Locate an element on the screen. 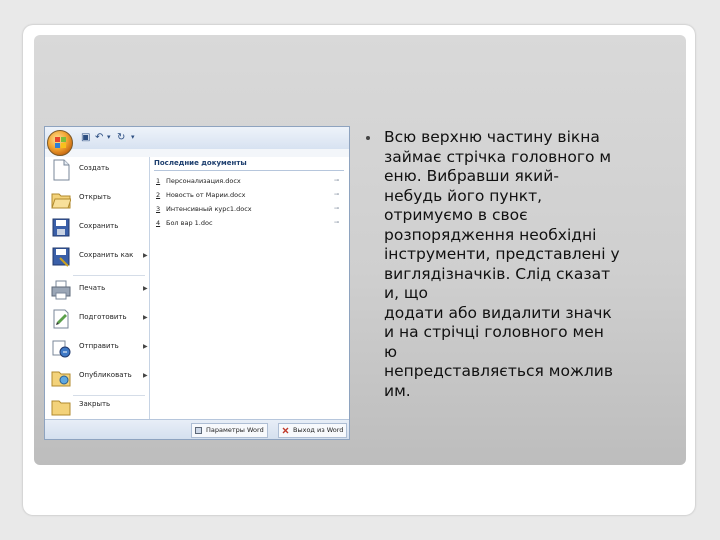 This screenshot has height=540, width=720. text-line: розпорядження необхідні is located at coordinates (490, 234).